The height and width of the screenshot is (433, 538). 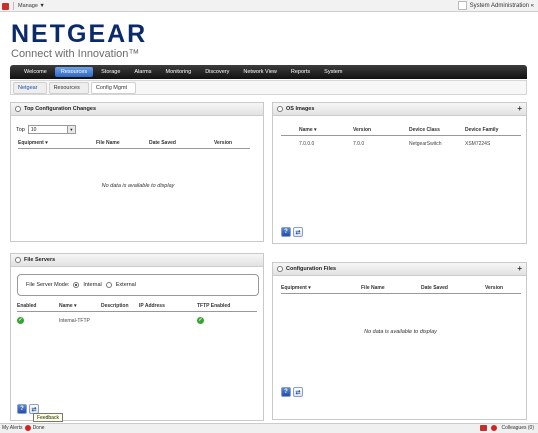 I want to click on cell-enabled: ✓, so click(x=38, y=320).